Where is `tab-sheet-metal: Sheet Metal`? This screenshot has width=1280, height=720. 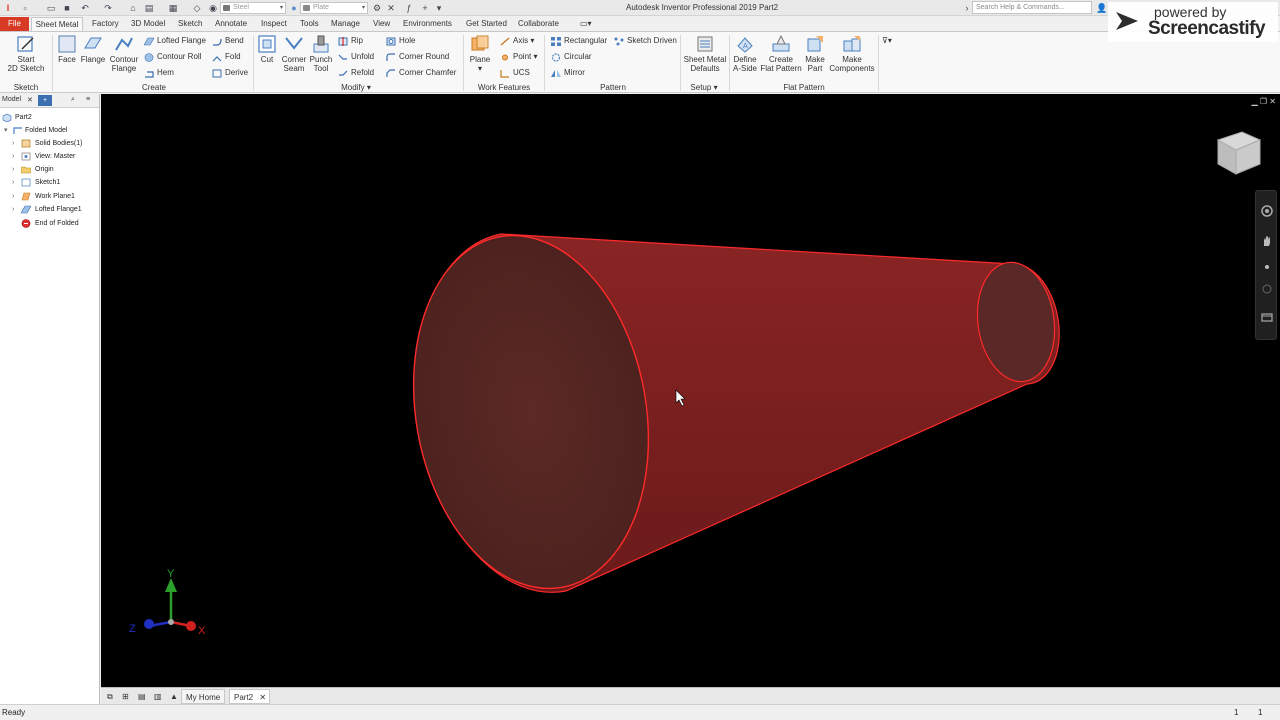
tab-sheet-metal: Sheet Metal is located at coordinates (57, 24).